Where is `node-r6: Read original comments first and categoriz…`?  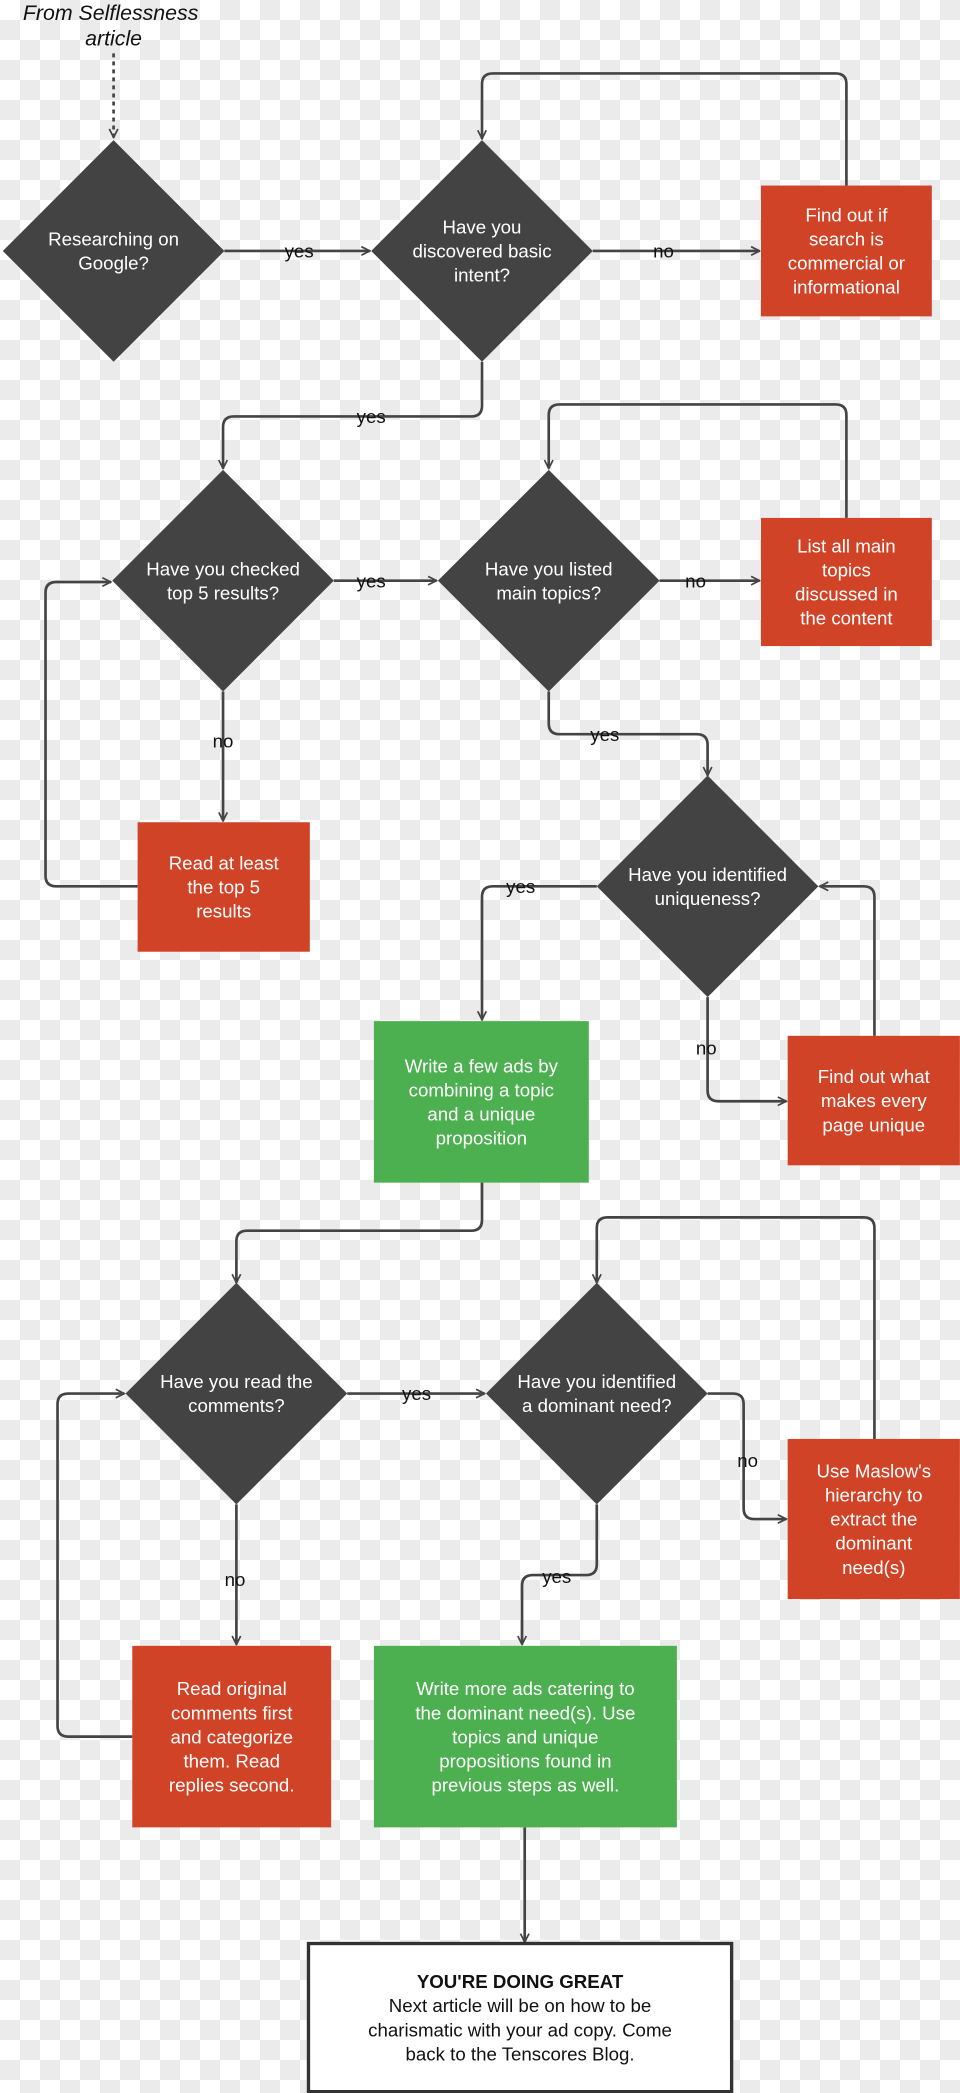 node-r6: Read original comments first and categoriz… is located at coordinates (232, 1736).